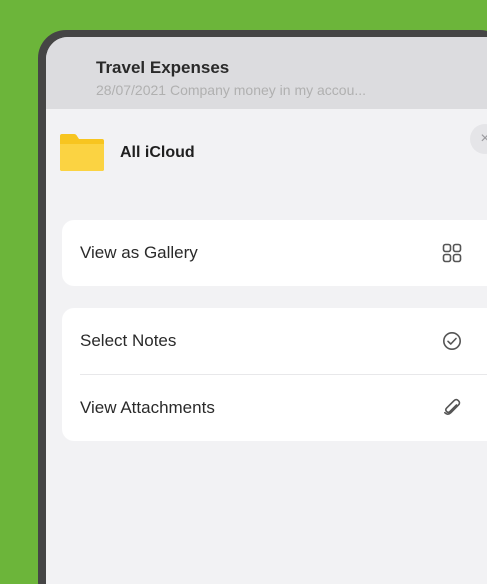  Describe the element at coordinates (452, 341) in the screenshot. I see `checkmark-circle-icon` at that location.